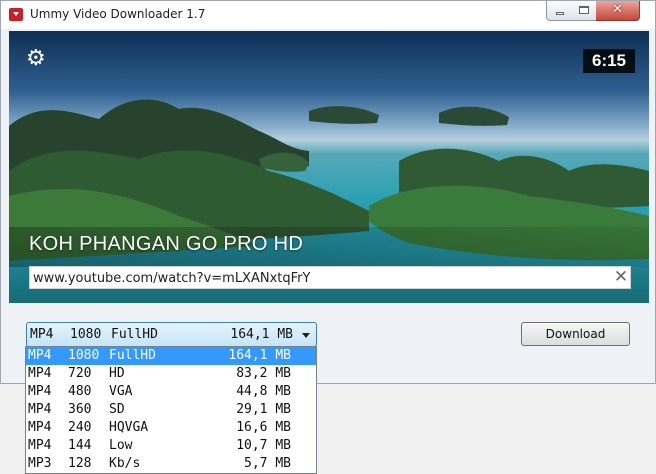 This screenshot has height=474, width=656. Describe the element at coordinates (575, 334) in the screenshot. I see `download-button: Download` at that location.